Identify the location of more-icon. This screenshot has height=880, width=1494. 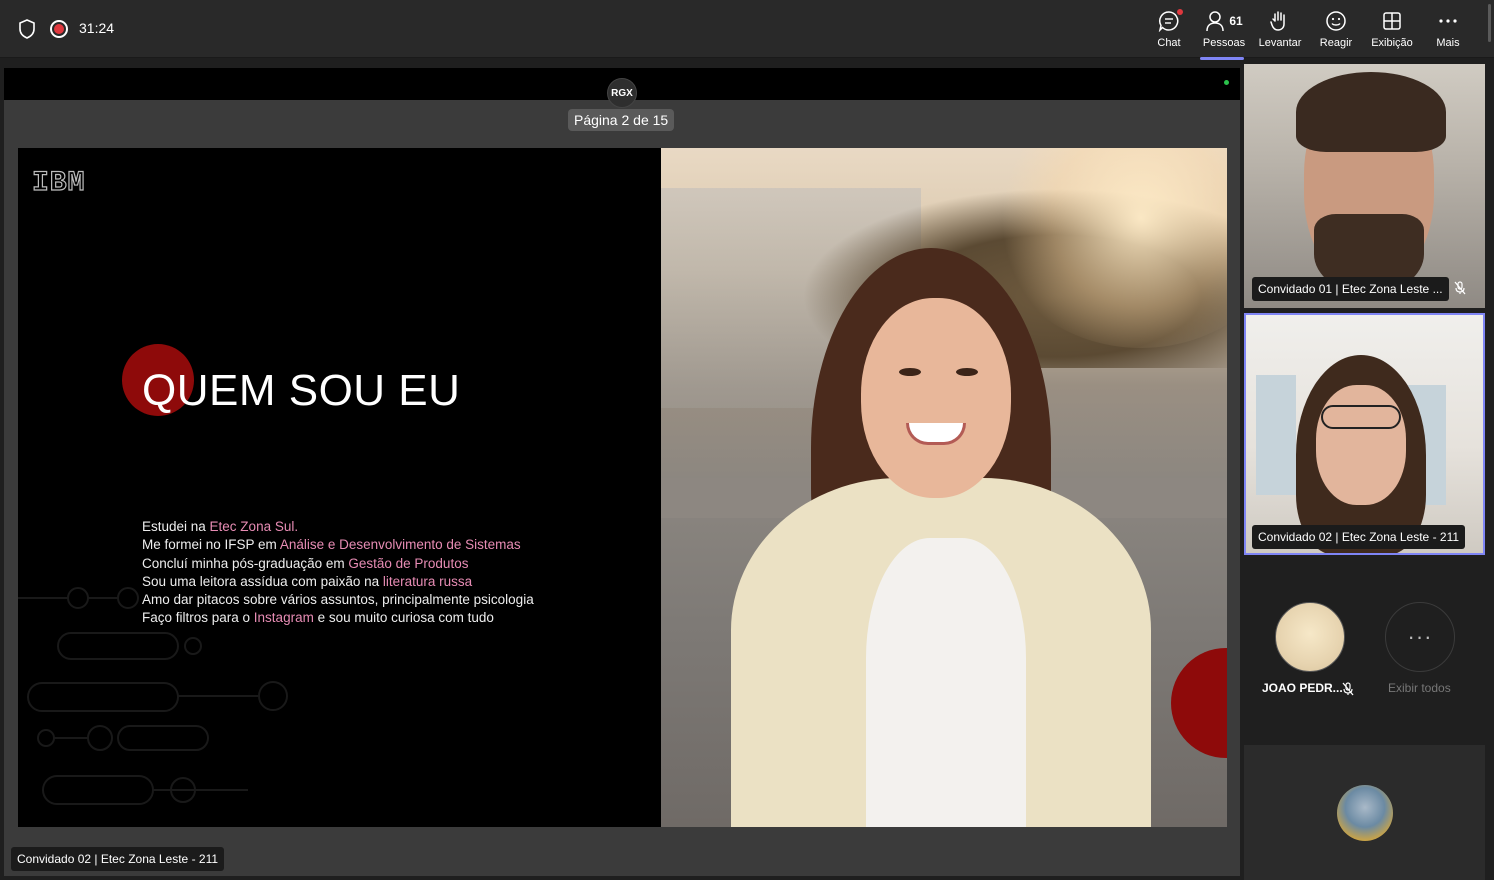
(1448, 21).